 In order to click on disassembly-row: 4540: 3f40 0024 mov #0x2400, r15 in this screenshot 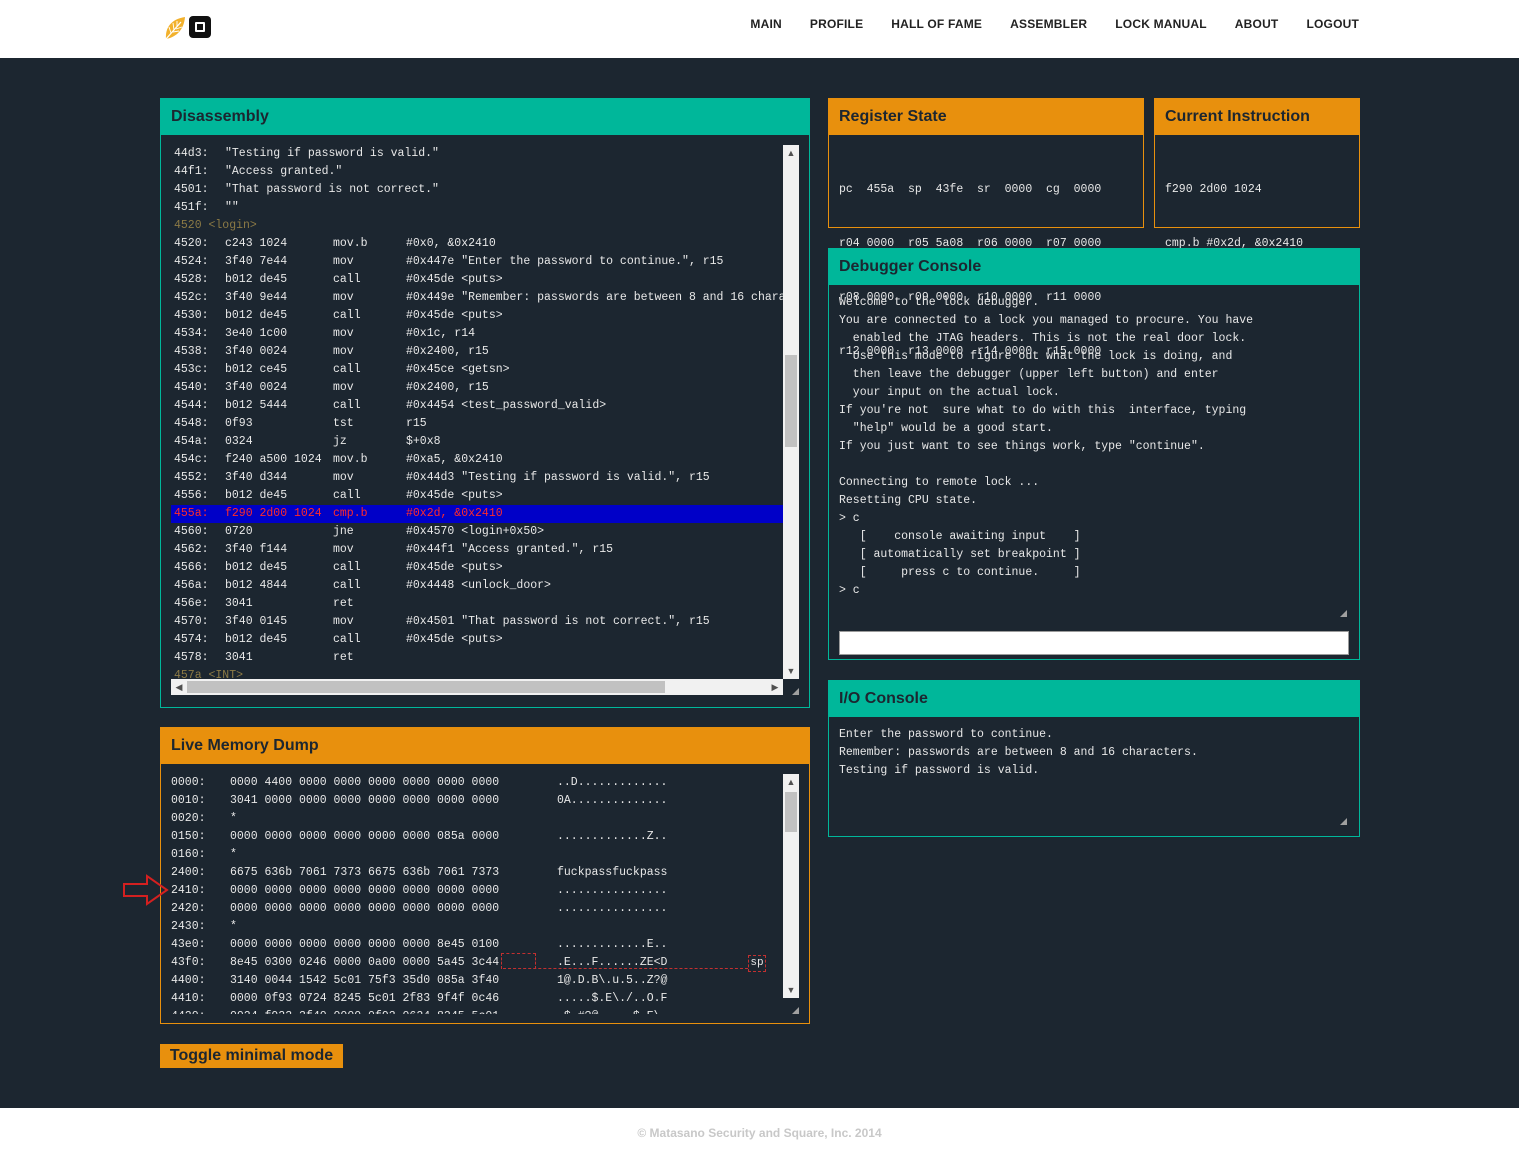, I will do `click(485, 388)`.